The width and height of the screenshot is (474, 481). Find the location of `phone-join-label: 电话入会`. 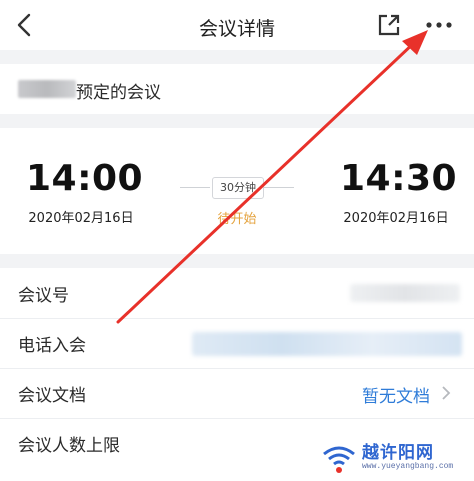

phone-join-label: 电话入会 is located at coordinates (52, 346).